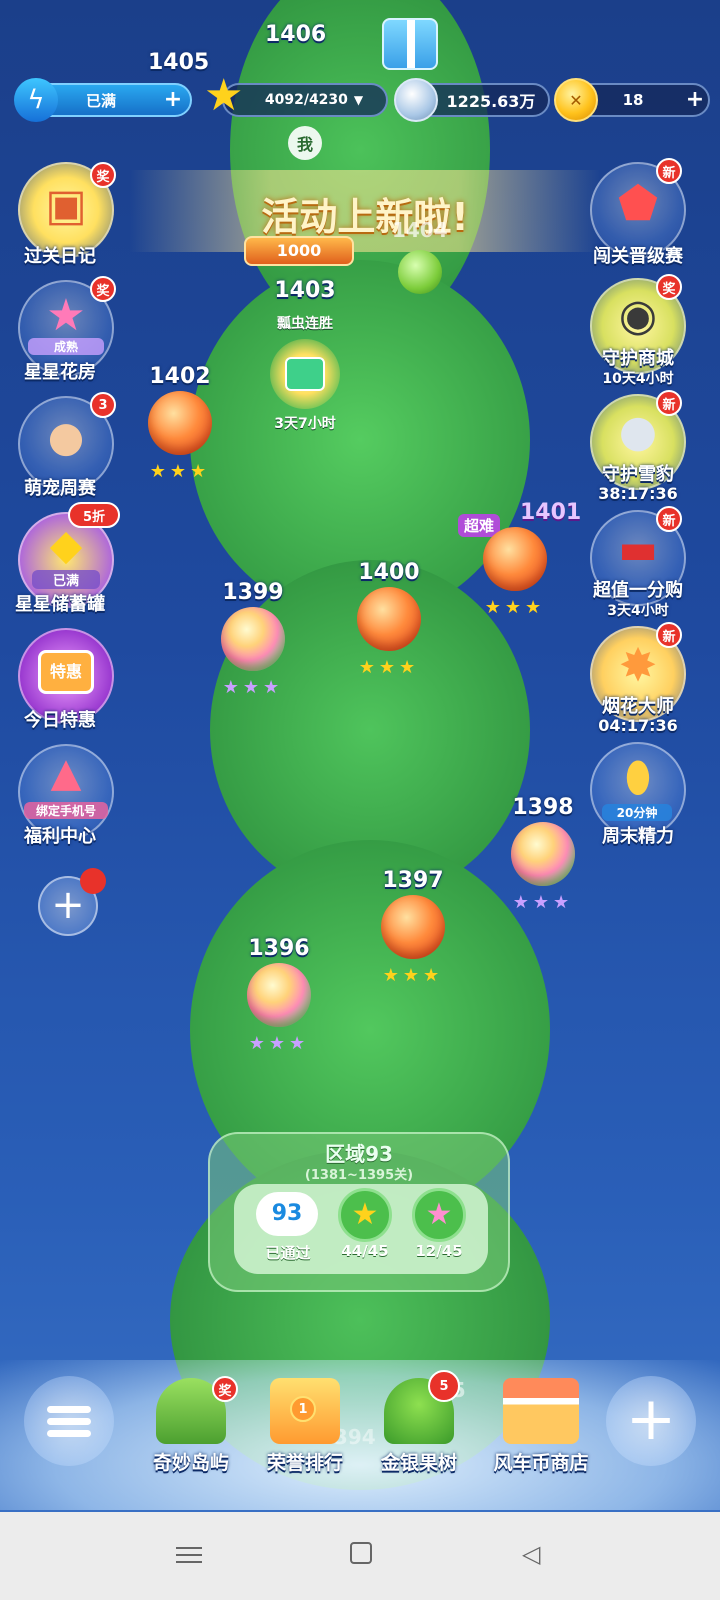 This screenshot has height=1600, width=720. Describe the element at coordinates (69, 1421) in the screenshot. I see `menu-button` at that location.